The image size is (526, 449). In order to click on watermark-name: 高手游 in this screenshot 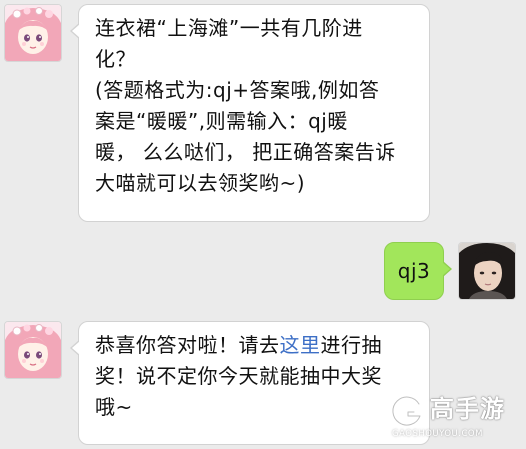, I will do `click(467, 409)`.